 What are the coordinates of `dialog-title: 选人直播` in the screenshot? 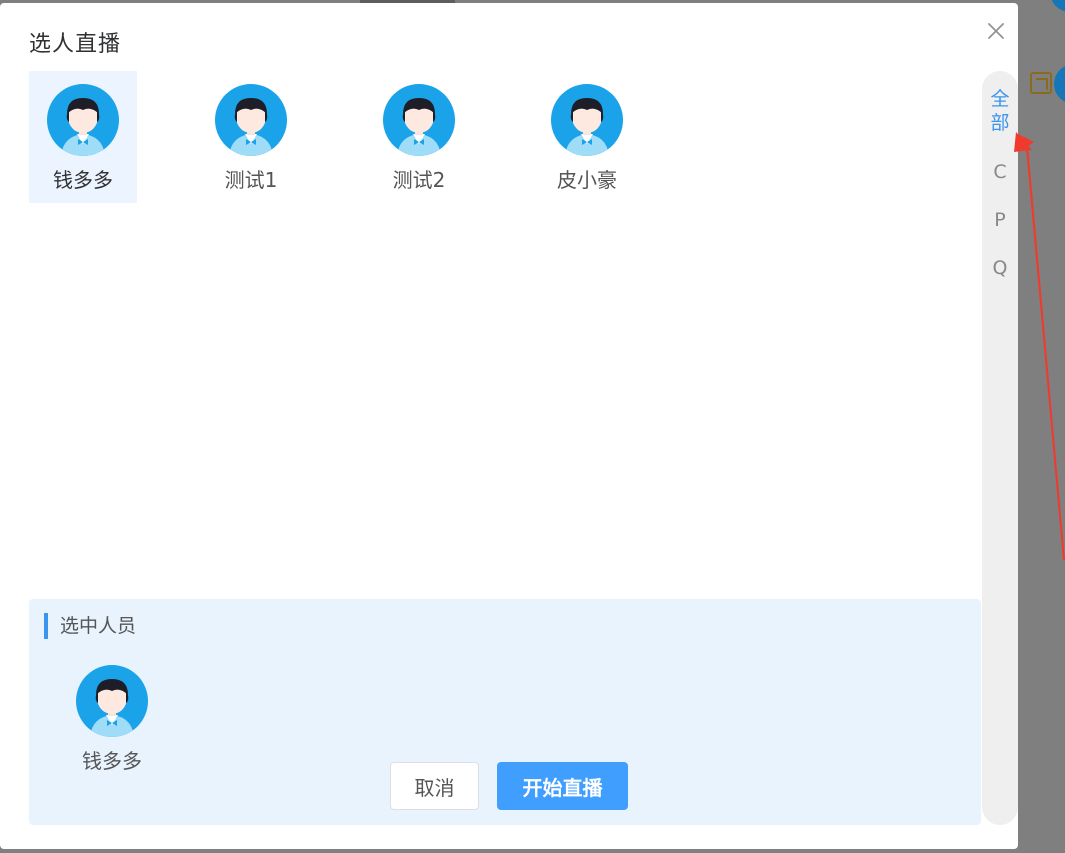 It's located at (75, 44).